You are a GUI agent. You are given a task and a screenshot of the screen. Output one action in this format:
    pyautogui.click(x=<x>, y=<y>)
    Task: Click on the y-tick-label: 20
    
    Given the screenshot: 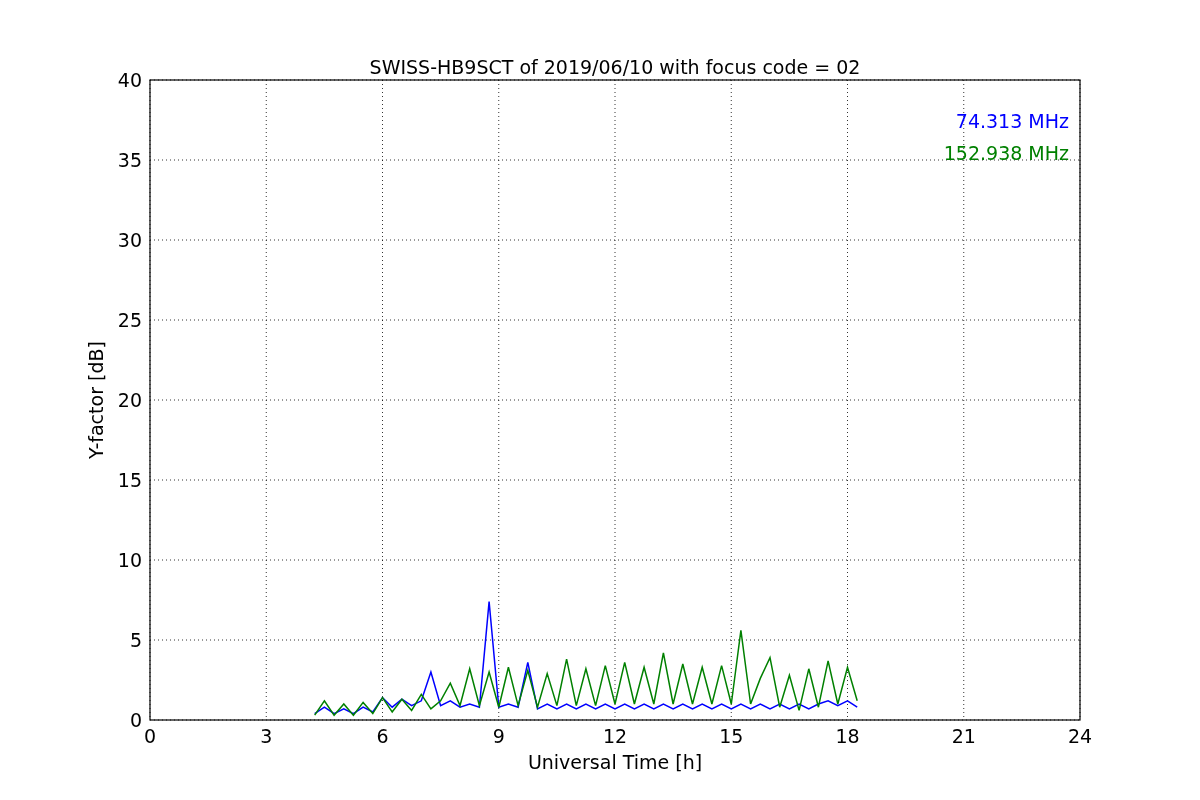 What is the action you would take?
    pyautogui.click(x=129, y=400)
    